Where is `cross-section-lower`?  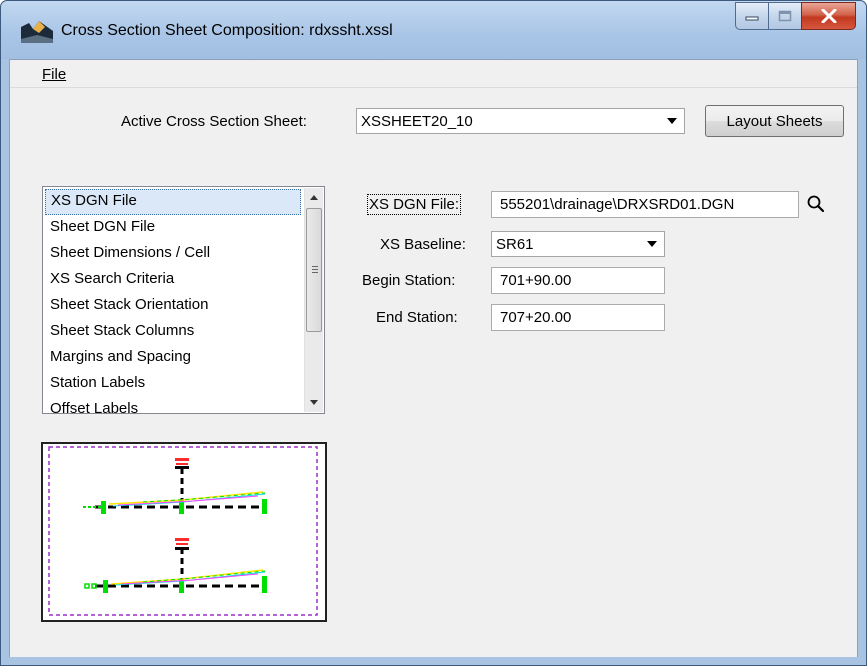
cross-section-lower is located at coordinates (175, 565).